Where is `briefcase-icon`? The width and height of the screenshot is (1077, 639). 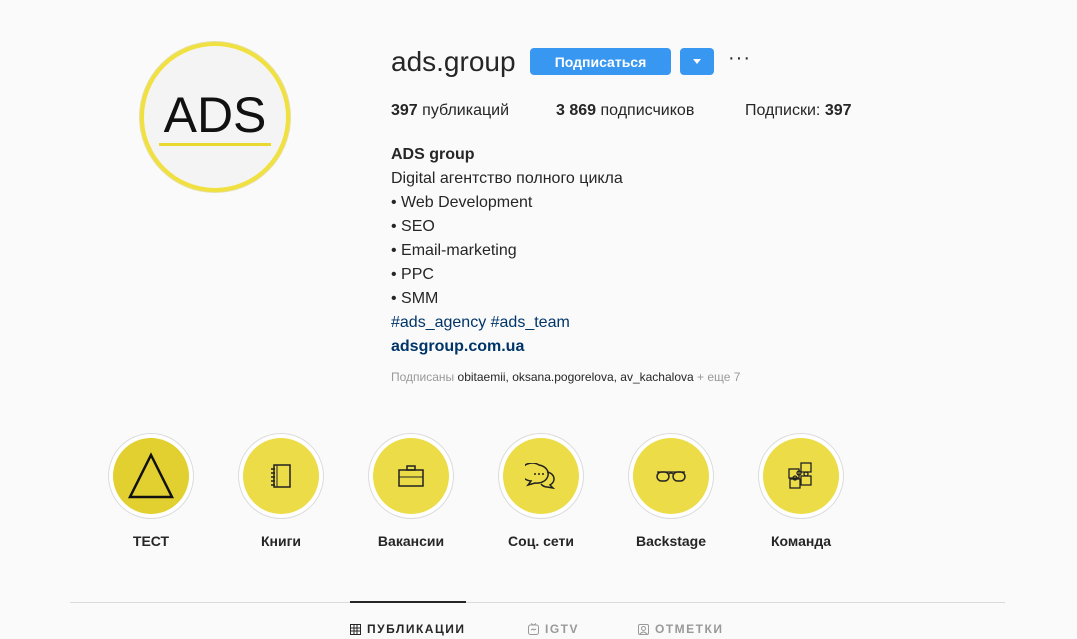 briefcase-icon is located at coordinates (411, 476).